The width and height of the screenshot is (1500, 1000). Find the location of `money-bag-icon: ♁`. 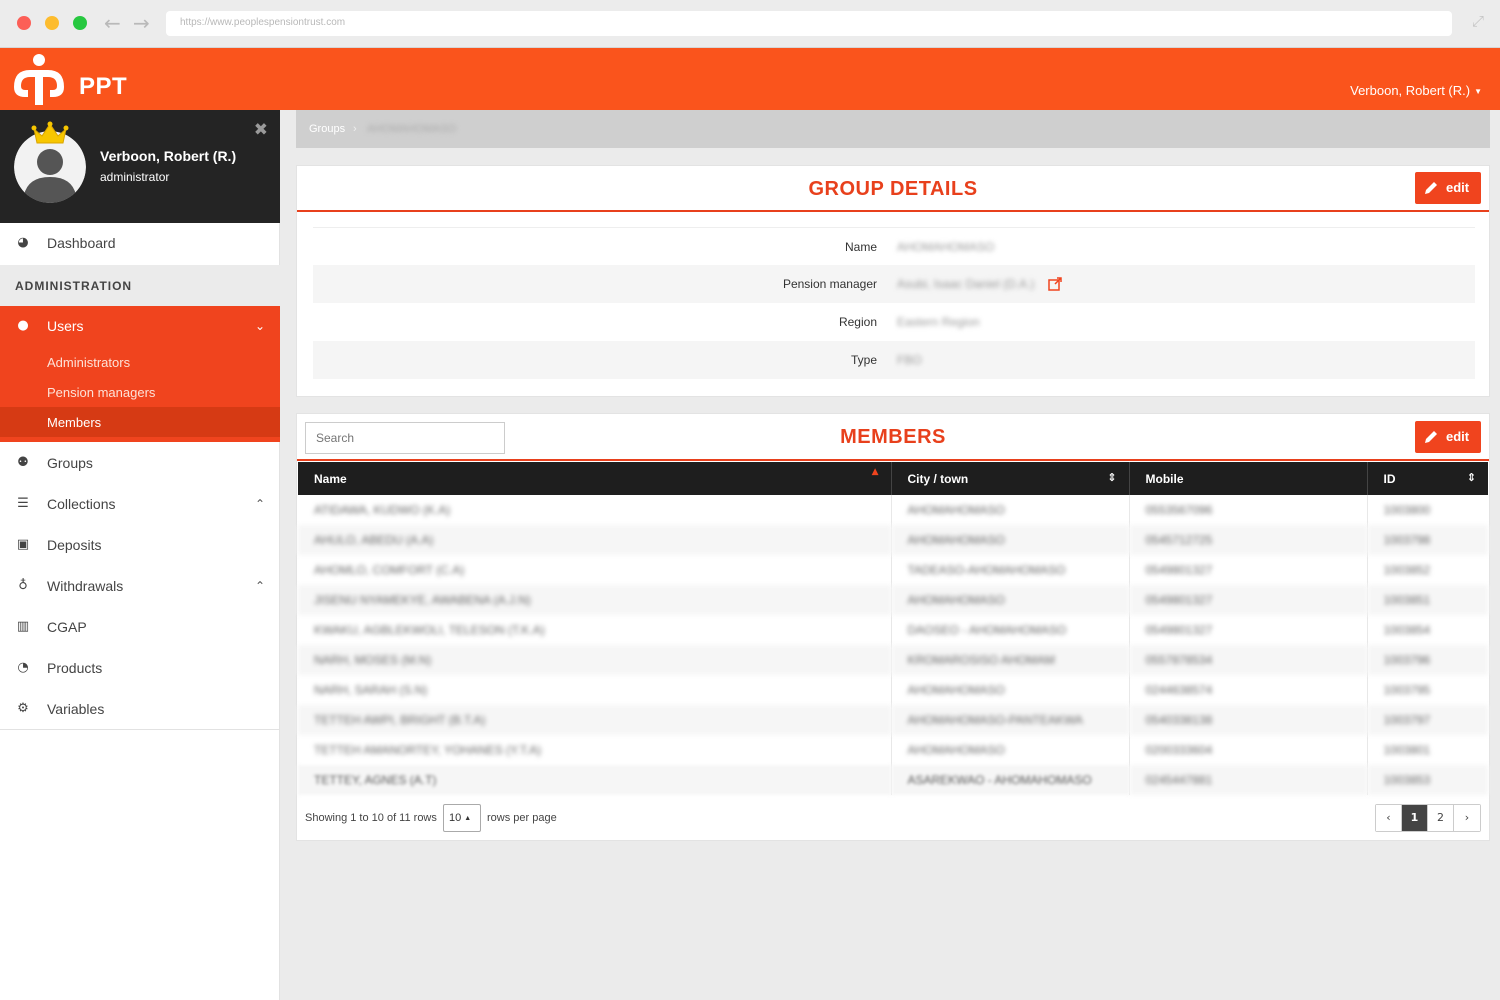

money-bag-icon: ♁ is located at coordinates (23, 585).